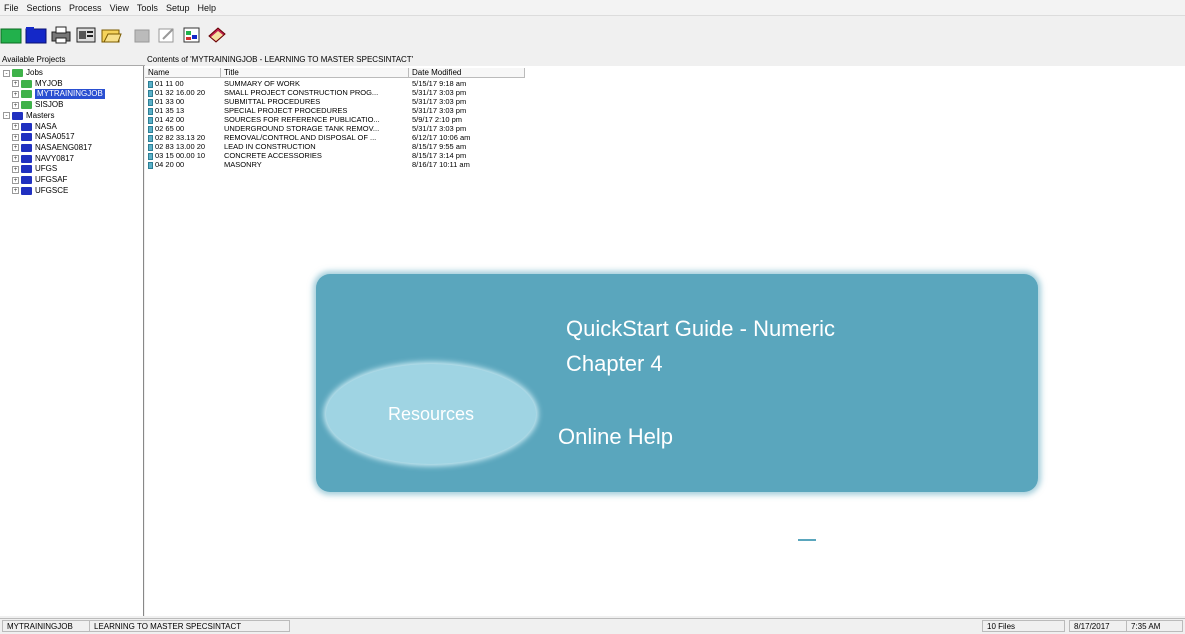  I want to click on tree-item-nasa: + NASA, so click(34, 127).